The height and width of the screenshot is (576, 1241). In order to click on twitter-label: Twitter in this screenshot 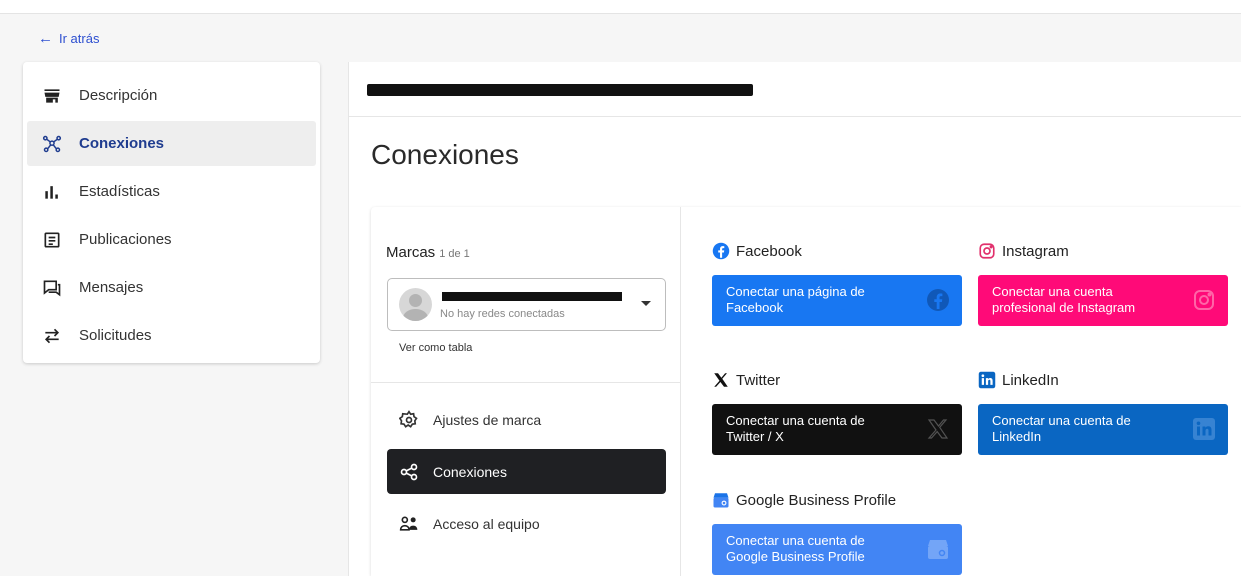, I will do `click(758, 380)`.